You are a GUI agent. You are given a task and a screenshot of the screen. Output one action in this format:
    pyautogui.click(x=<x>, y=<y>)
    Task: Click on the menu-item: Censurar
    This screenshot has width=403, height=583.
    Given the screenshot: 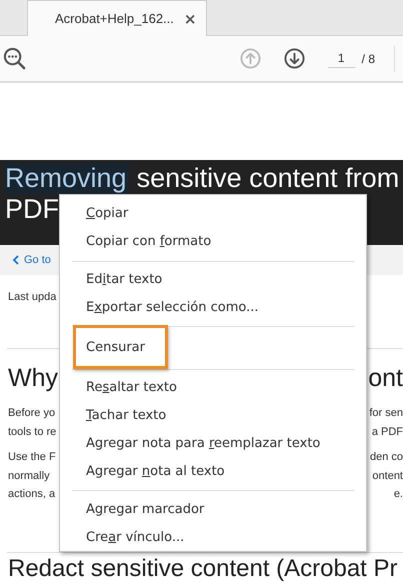 What is the action you would take?
    pyautogui.click(x=120, y=347)
    